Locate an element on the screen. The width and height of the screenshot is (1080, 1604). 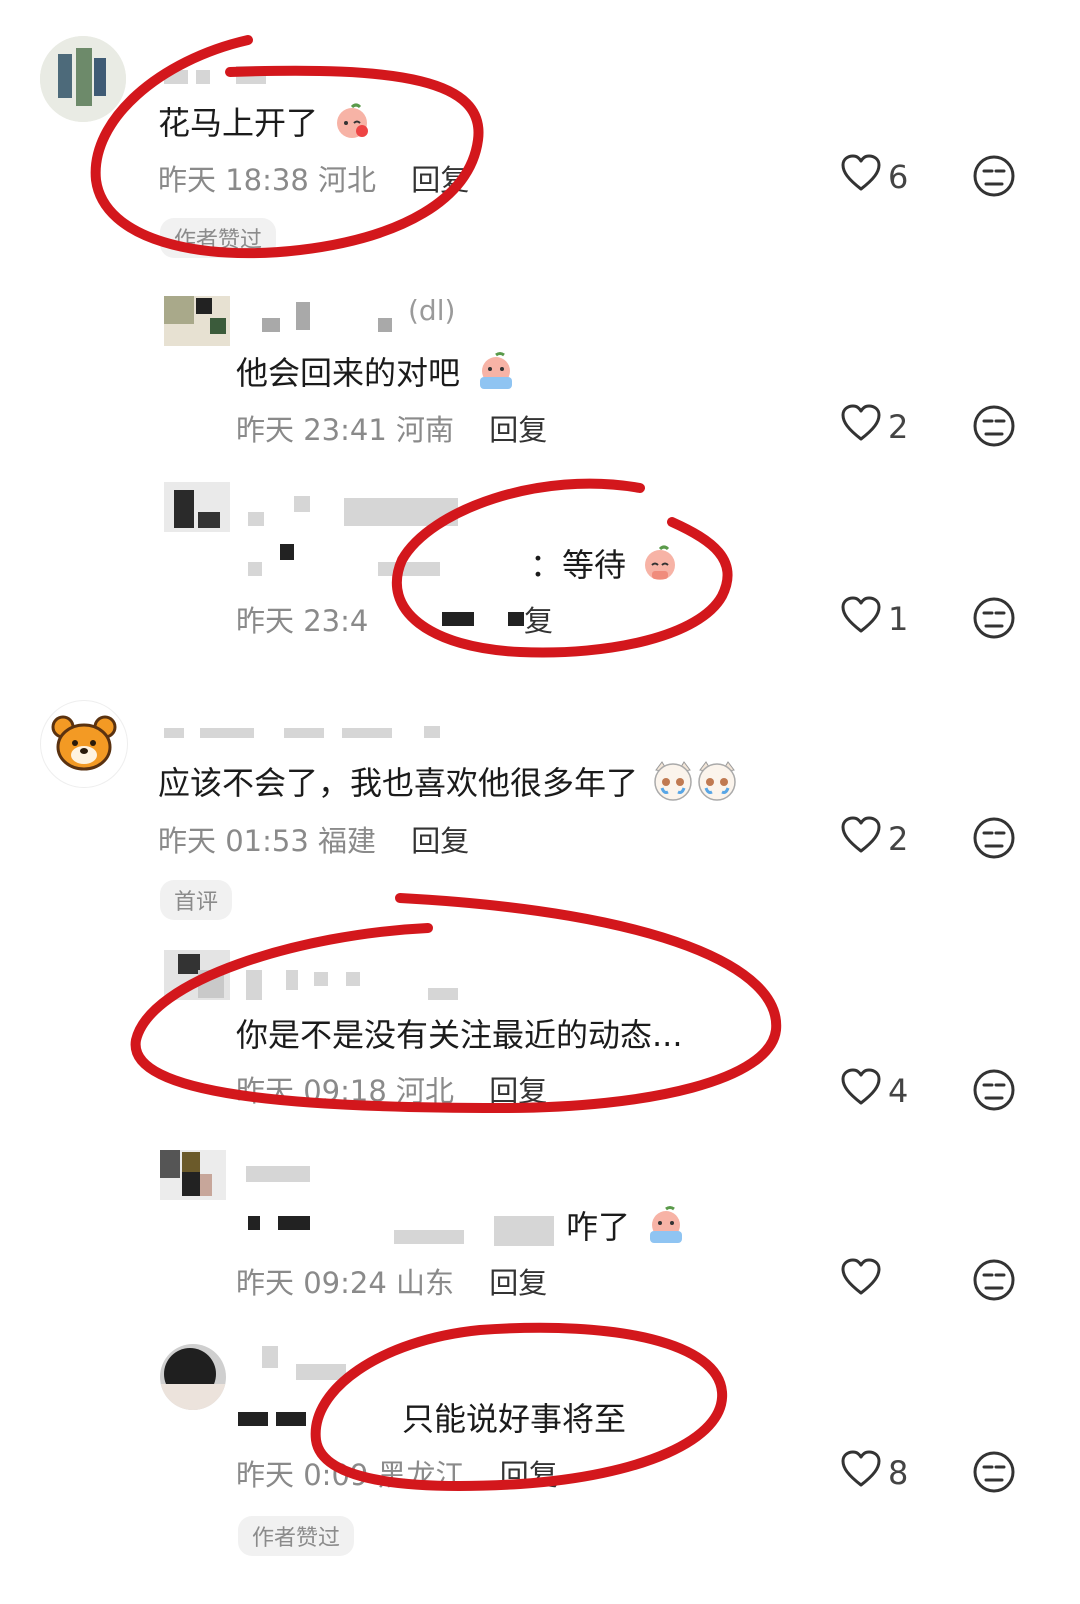
like-button is located at coordinates (864, 1281).